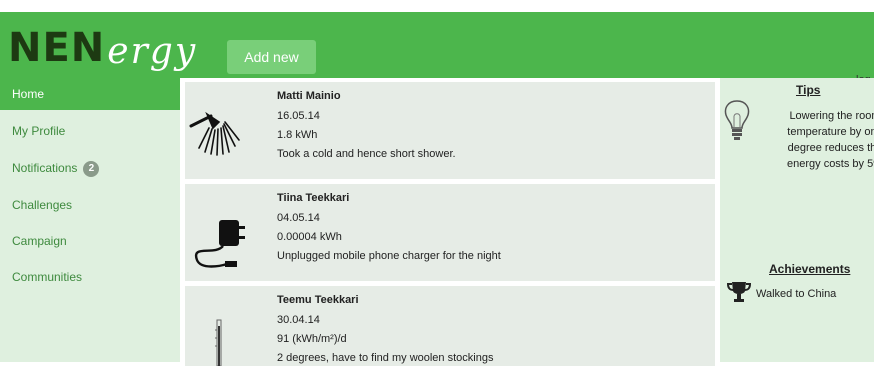 Image resolution: width=874 pixels, height=371 pixels. I want to click on trophy-icon, so click(739, 294).